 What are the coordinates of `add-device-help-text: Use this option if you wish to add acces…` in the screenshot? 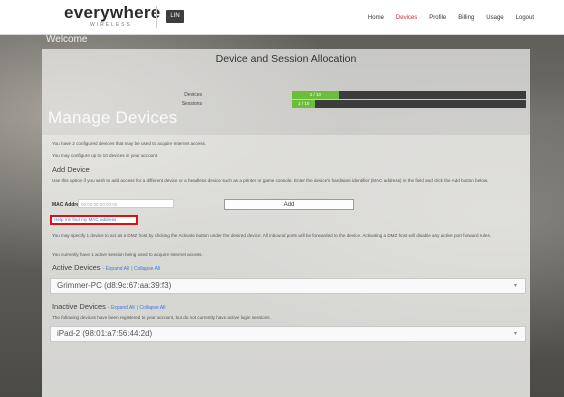 It's located at (270, 180).